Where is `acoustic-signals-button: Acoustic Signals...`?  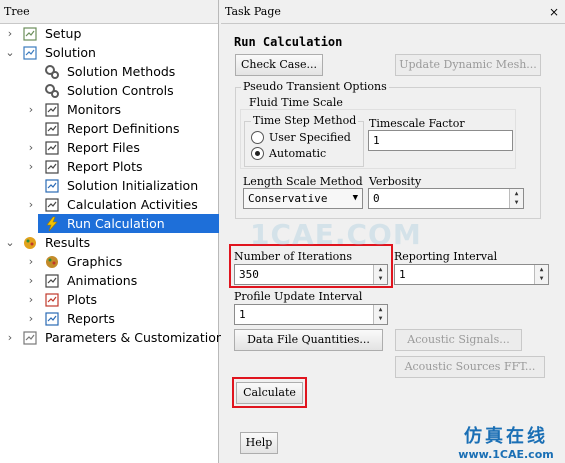
acoustic-signals-button: Acoustic Signals... is located at coordinates (458, 340).